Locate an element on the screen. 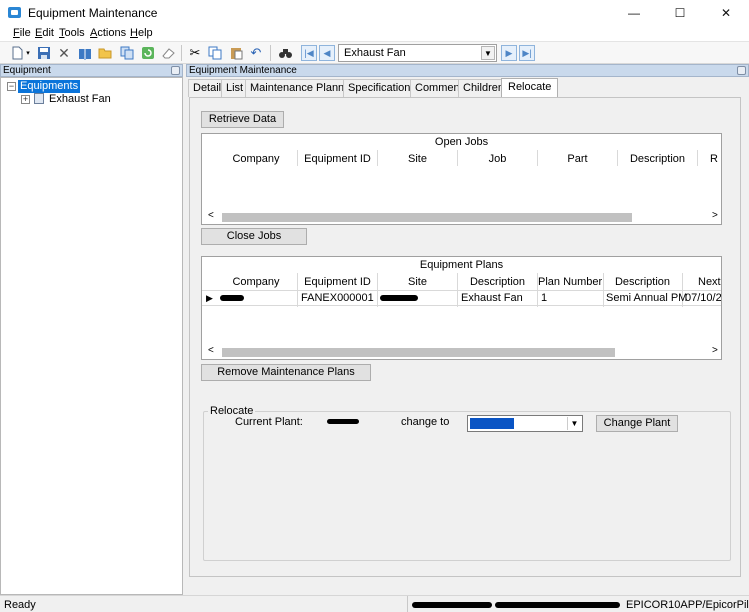 The height and width of the screenshot is (612, 749). redacted-user is located at coordinates (452, 605).